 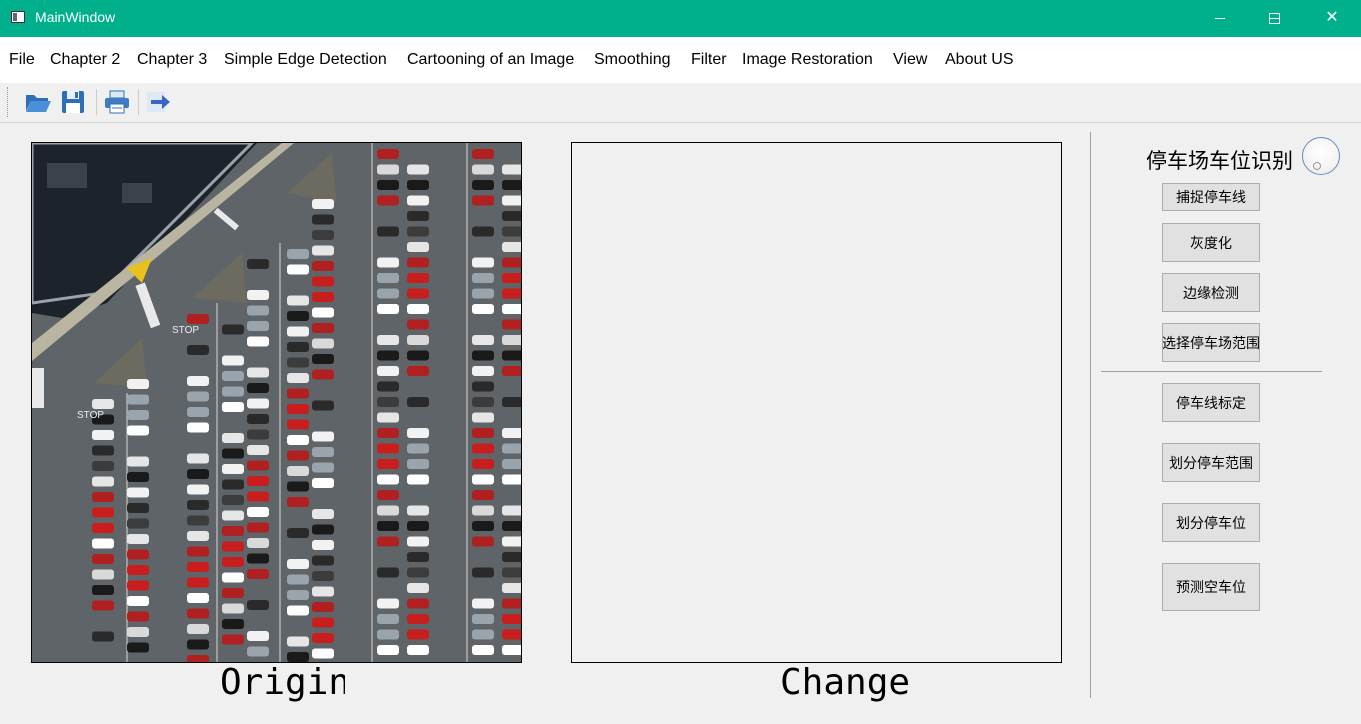 What do you see at coordinates (1211, 342) in the screenshot?
I see `select-lot-range-button: 选择停车场范围` at bounding box center [1211, 342].